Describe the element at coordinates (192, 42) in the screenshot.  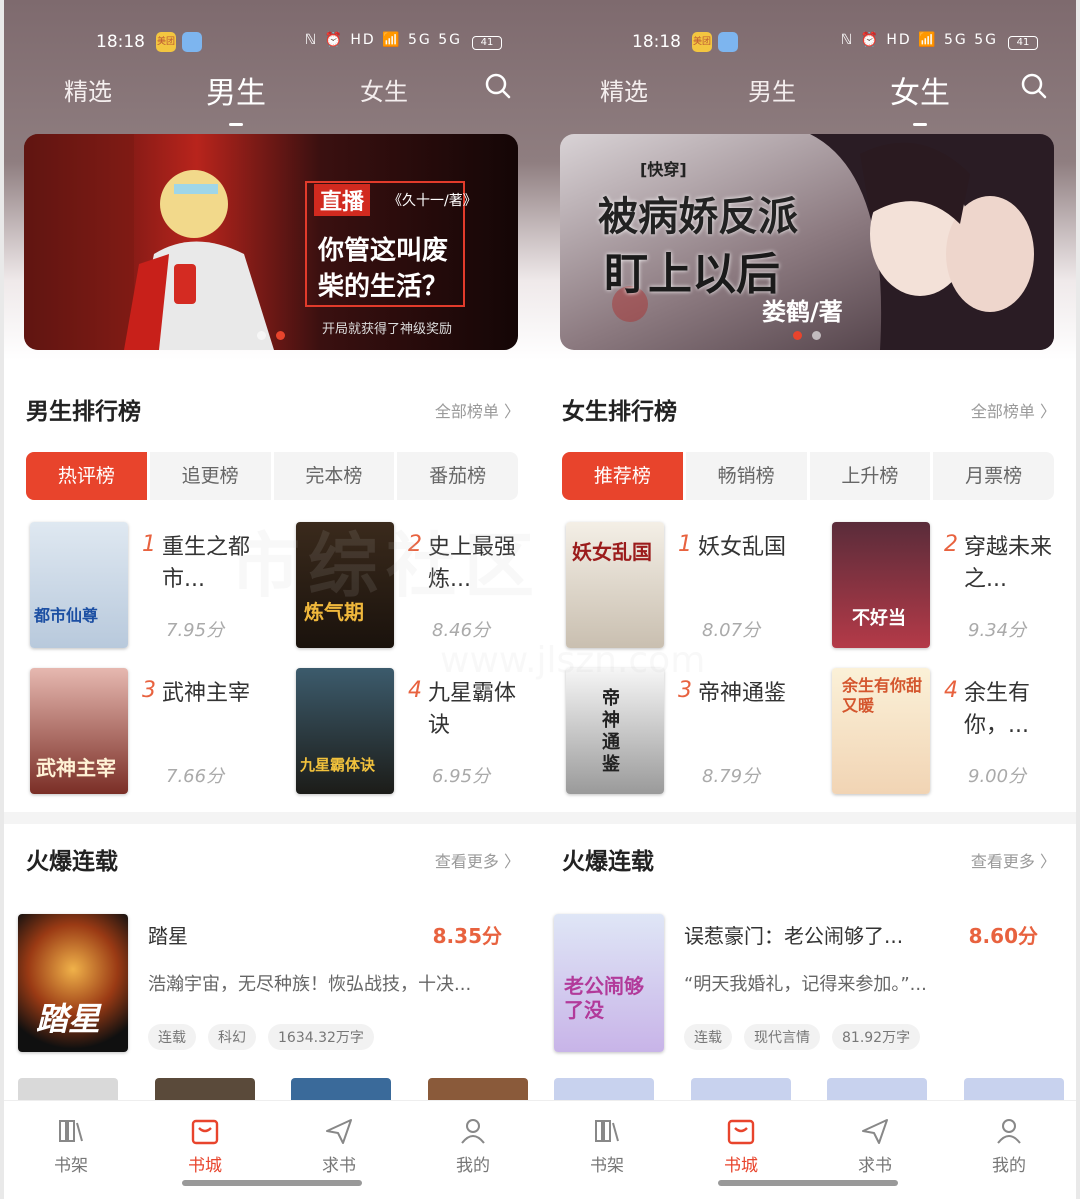
I see `app-icon` at that location.